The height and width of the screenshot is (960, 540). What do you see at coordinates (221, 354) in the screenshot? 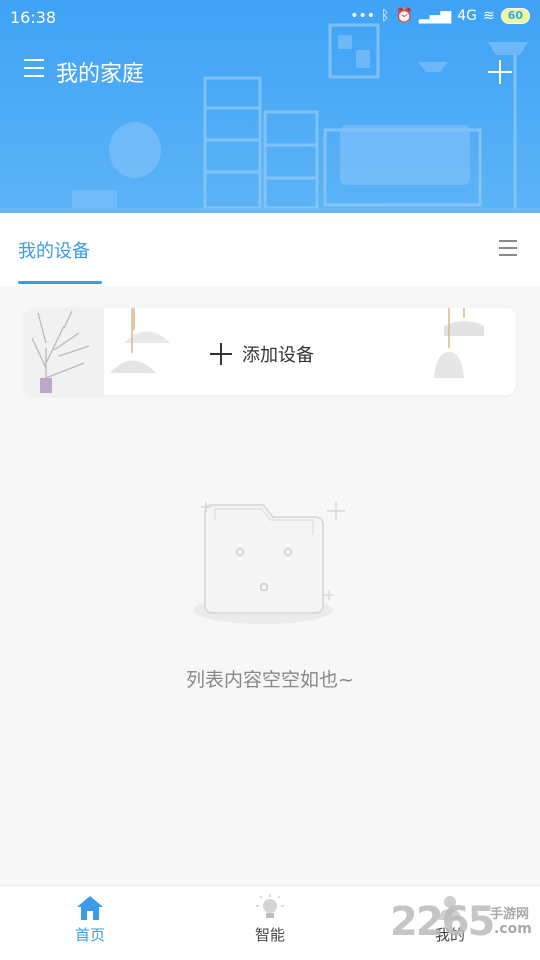
I see `add-device-plus-icon` at bounding box center [221, 354].